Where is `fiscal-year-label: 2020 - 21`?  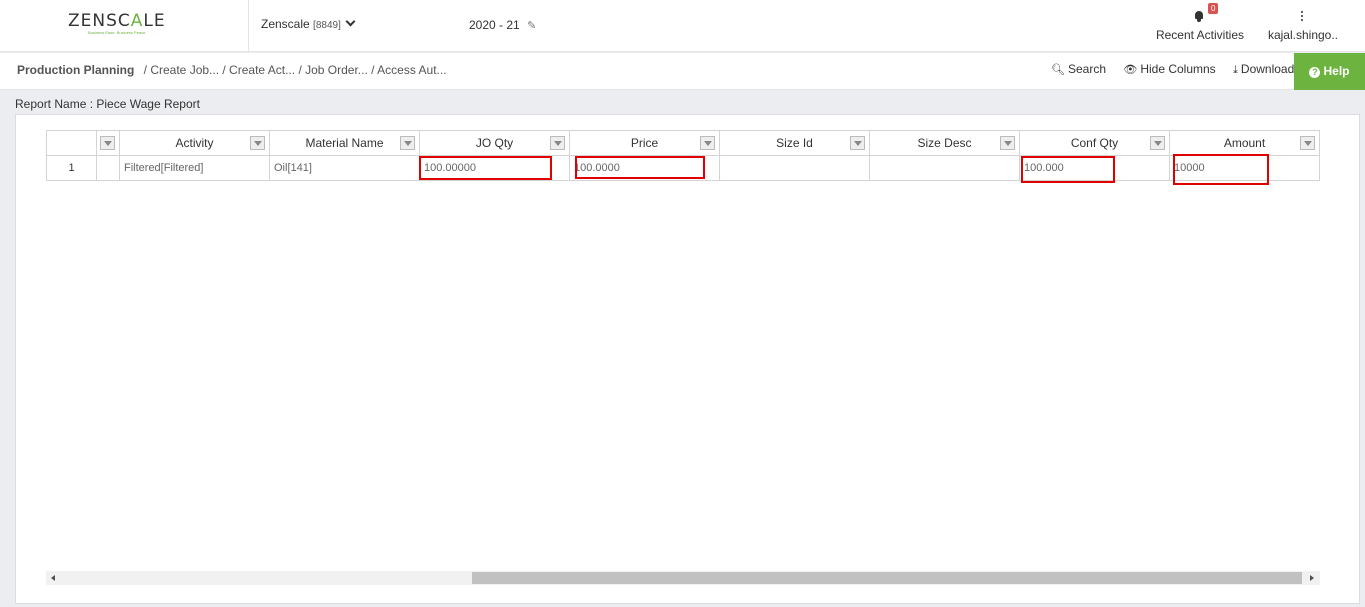
fiscal-year-label: 2020 - 21 is located at coordinates (494, 25).